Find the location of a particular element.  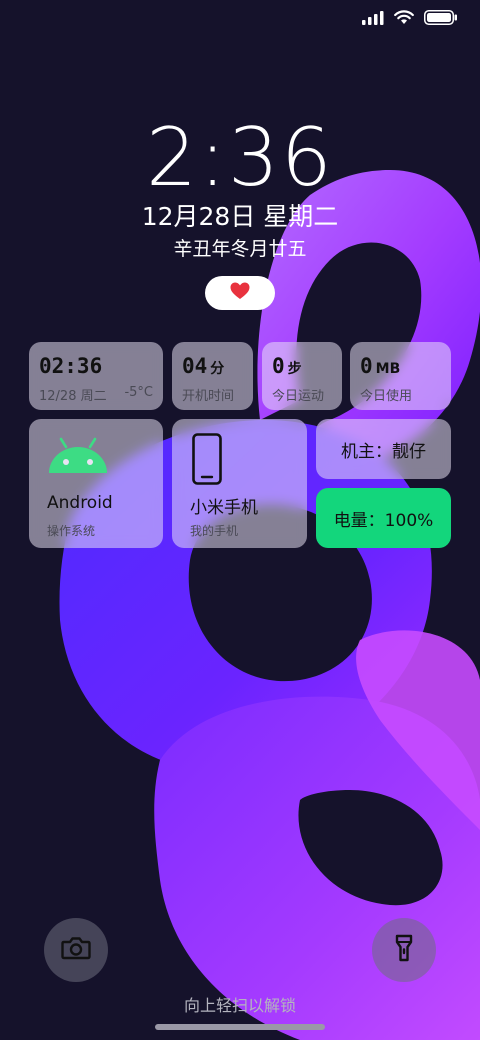

status-bar is located at coordinates (410, 17).